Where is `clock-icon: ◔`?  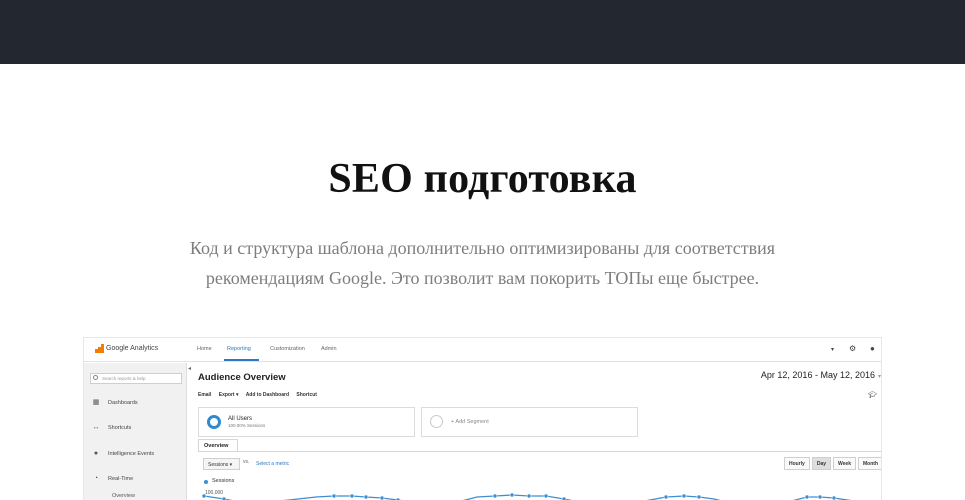
clock-icon: ◔ is located at coordinates (96, 478).